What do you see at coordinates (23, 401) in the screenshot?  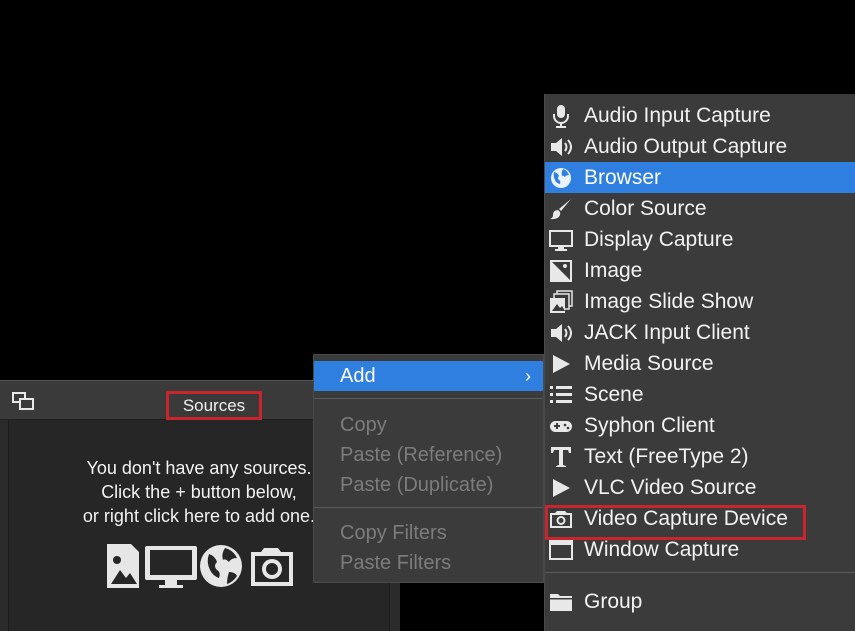 I see `float-dock-icon` at bounding box center [23, 401].